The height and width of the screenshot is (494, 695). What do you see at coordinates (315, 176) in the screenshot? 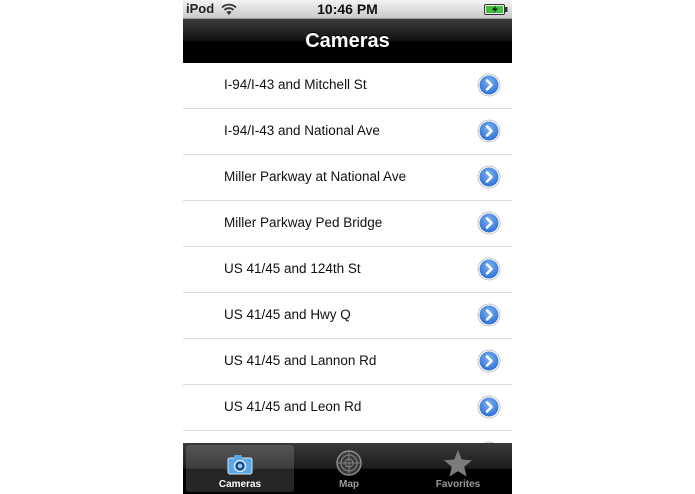
I see `camera-name: Miller Parkway at National Ave` at bounding box center [315, 176].